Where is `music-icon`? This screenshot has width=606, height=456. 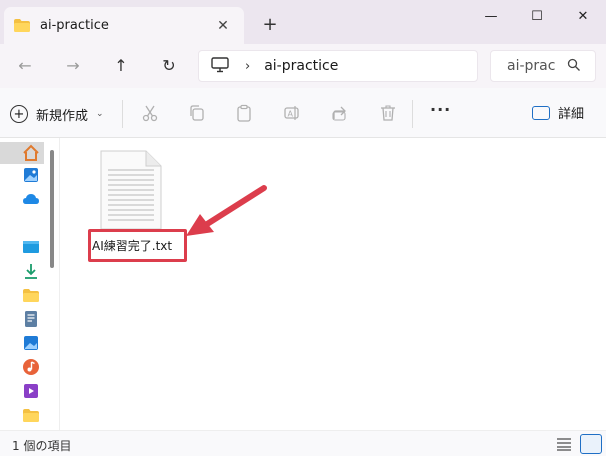
music-icon is located at coordinates (31, 369).